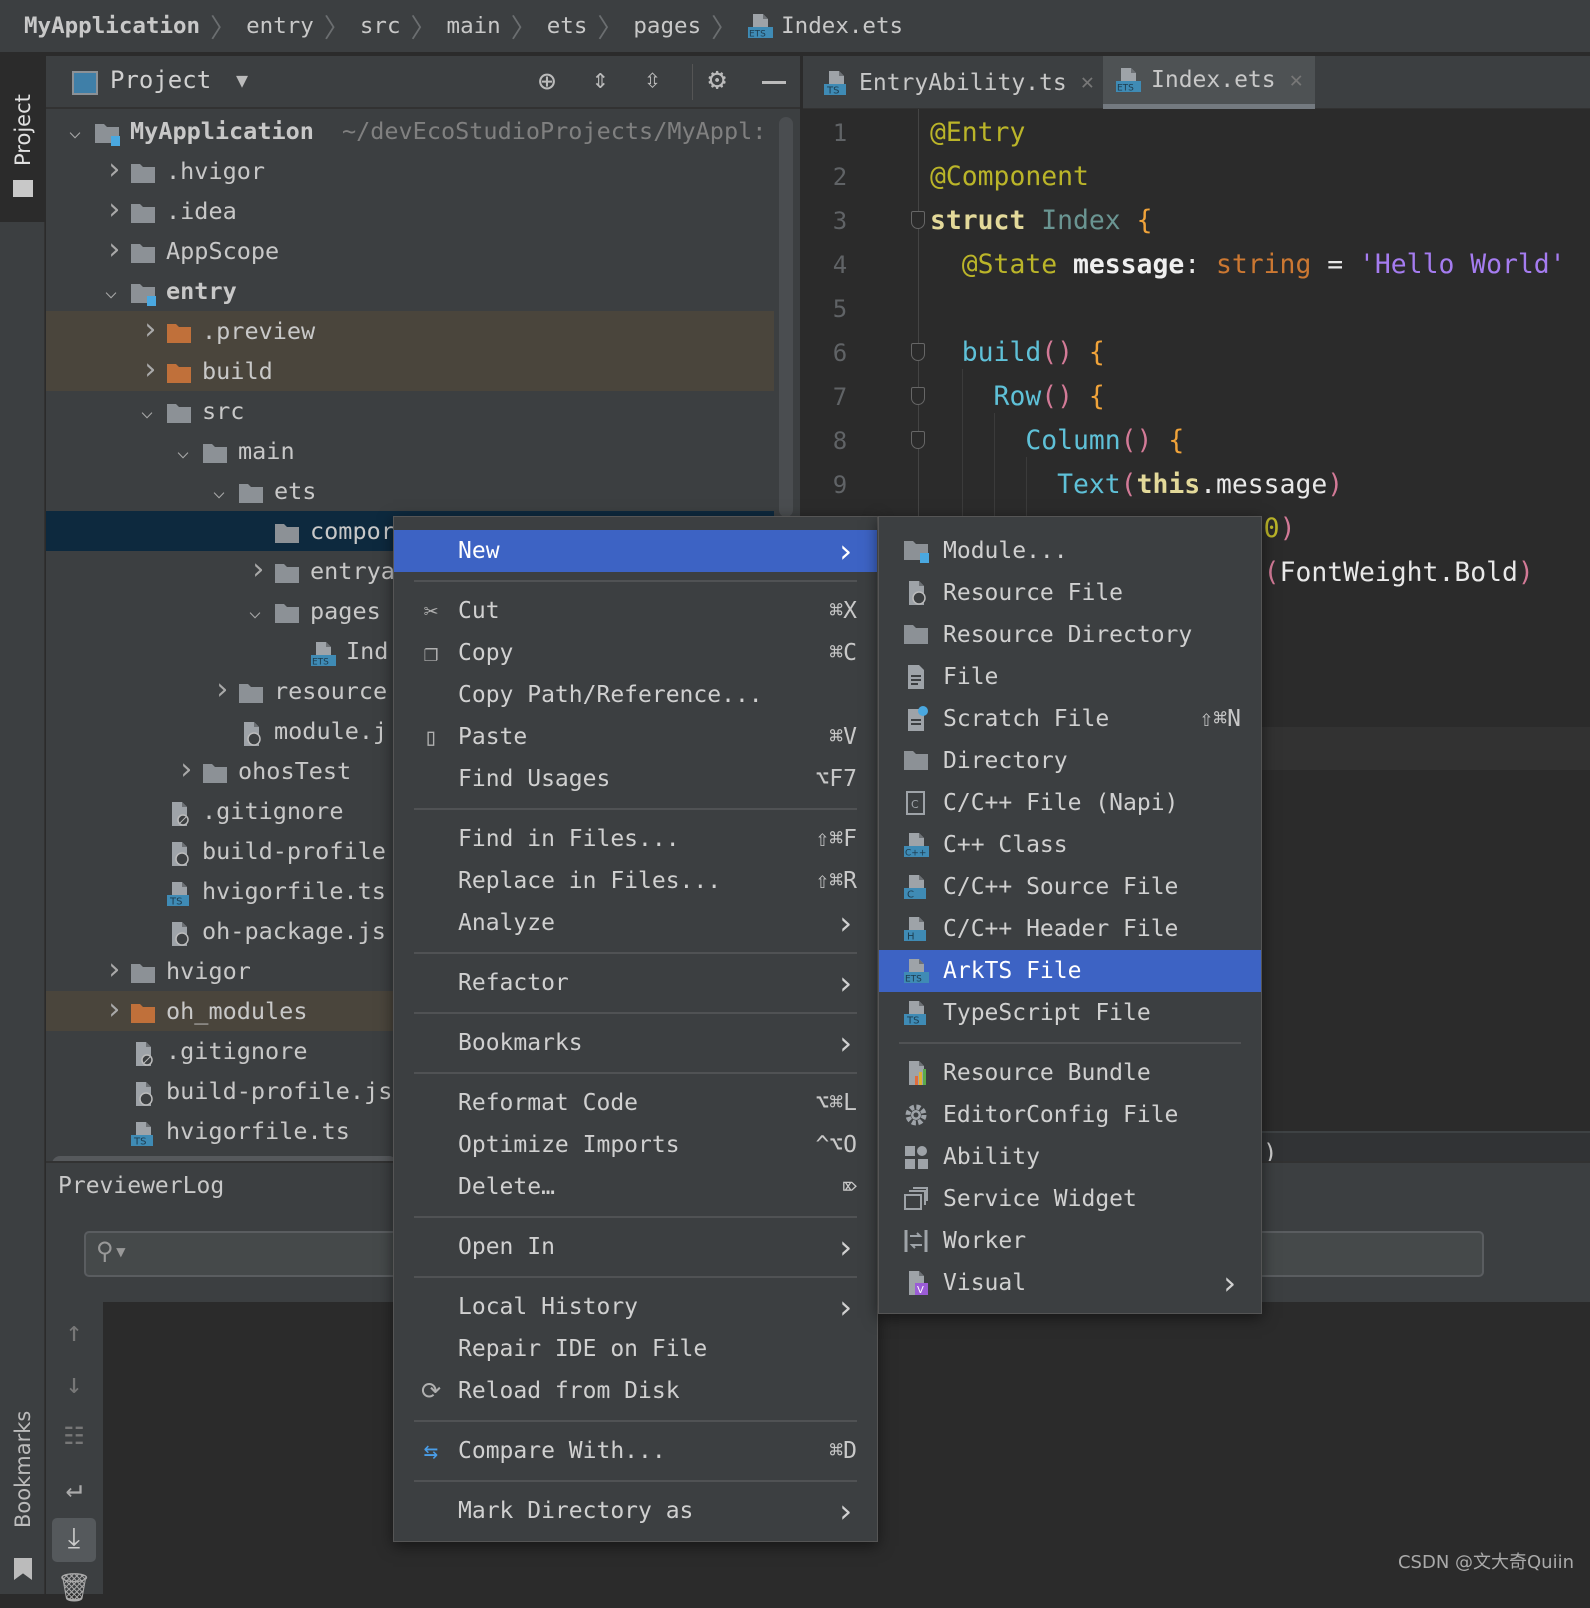 This screenshot has width=1590, height=1608. What do you see at coordinates (652, 78) in the screenshot?
I see `collapse-all-icon: ⇳` at bounding box center [652, 78].